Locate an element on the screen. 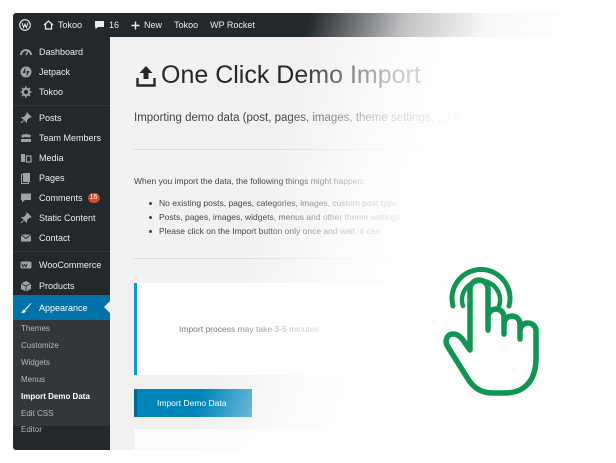 This screenshot has width=616, height=463. new-content-button: New is located at coordinates (146, 25).